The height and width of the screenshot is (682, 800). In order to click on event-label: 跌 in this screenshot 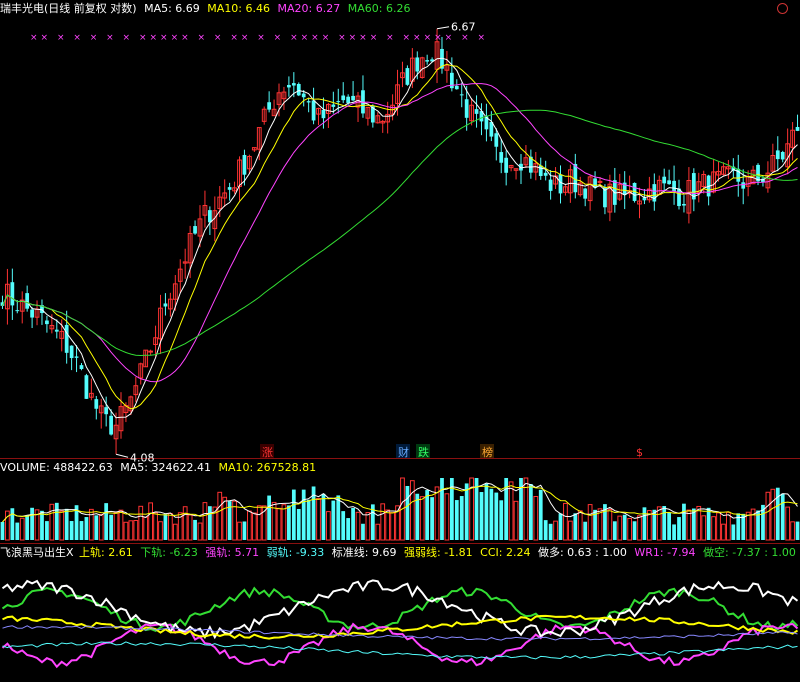, I will do `click(423, 452)`.